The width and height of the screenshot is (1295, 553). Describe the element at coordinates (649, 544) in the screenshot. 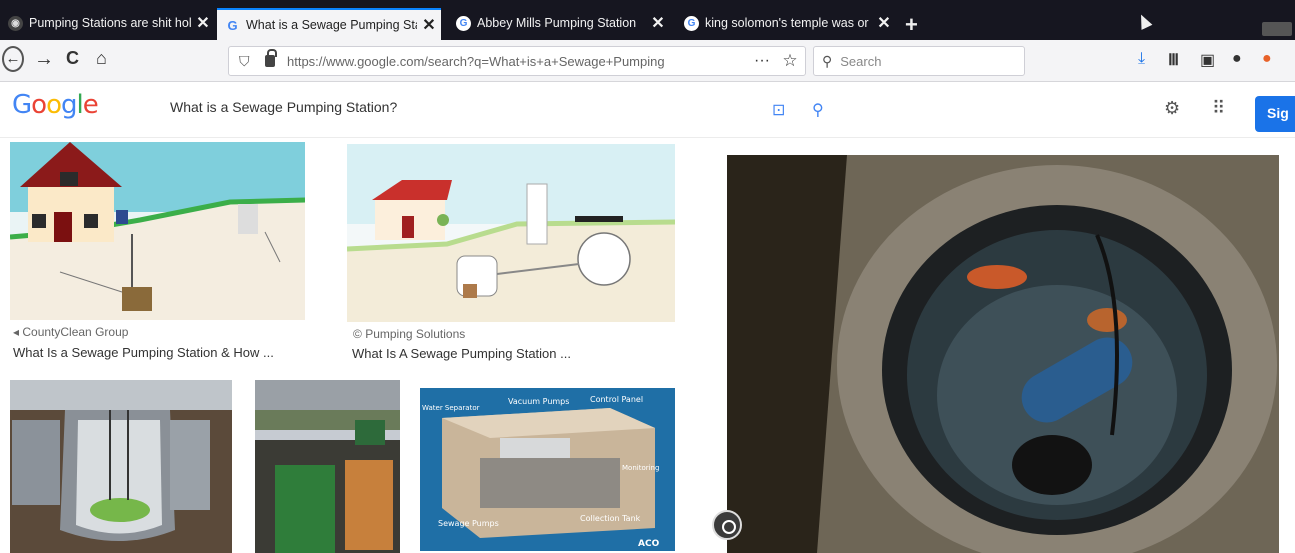

I see `brand-logo: ACO` at that location.